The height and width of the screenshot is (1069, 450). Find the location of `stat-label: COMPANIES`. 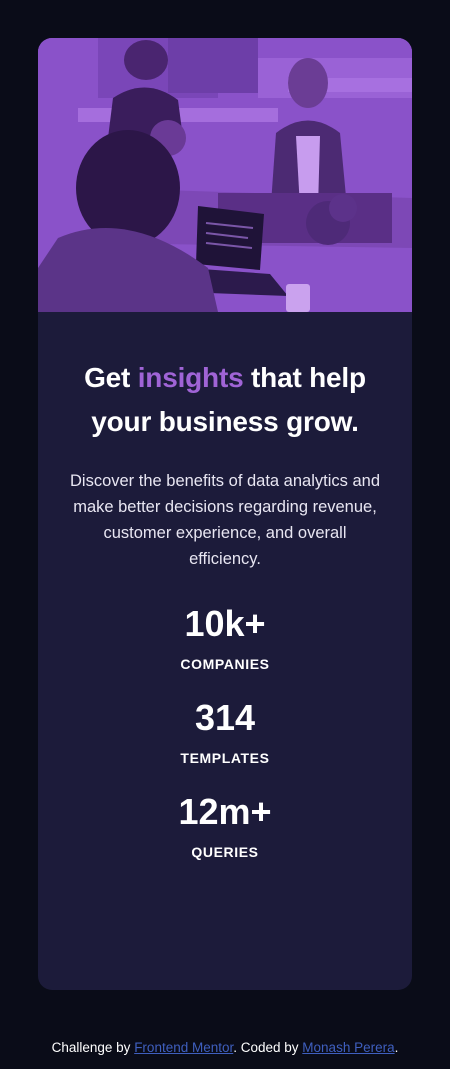

stat-label: COMPANIES is located at coordinates (225, 664).